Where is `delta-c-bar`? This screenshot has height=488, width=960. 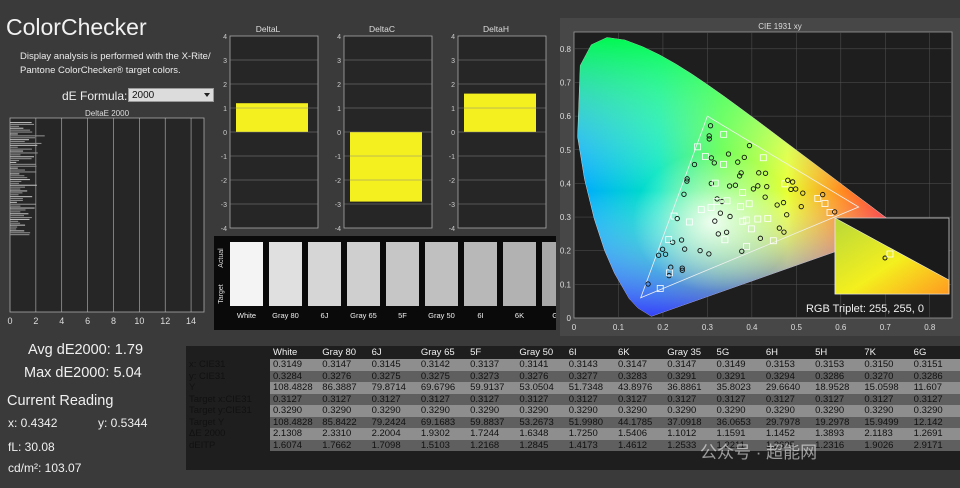
delta-c-bar is located at coordinates (386, 167).